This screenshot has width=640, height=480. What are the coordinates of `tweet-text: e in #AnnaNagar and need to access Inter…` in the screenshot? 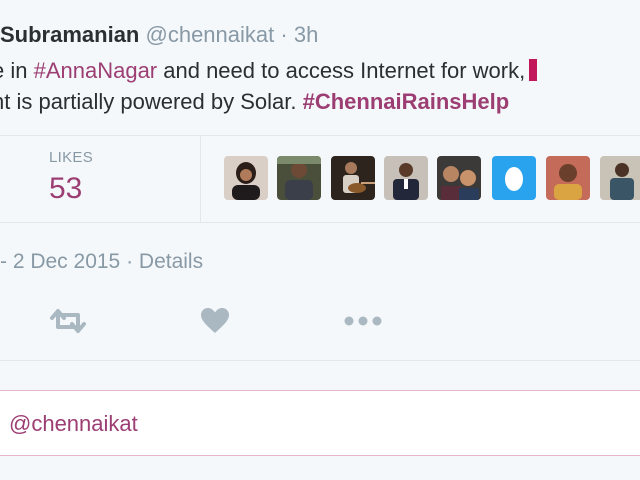 It's located at (320, 86).